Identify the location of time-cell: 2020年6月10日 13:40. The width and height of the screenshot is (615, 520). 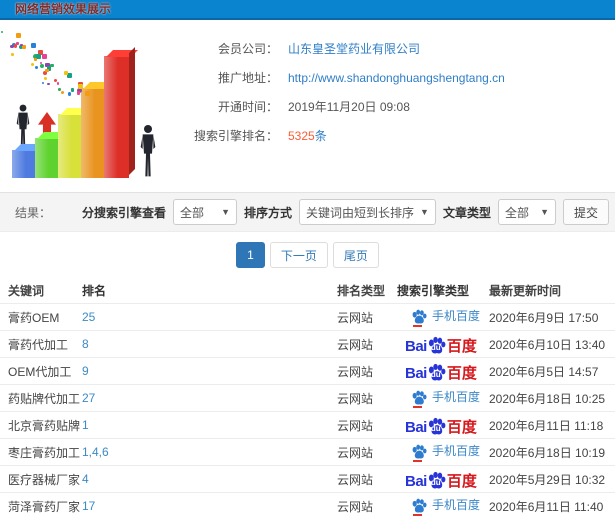
(547, 344).